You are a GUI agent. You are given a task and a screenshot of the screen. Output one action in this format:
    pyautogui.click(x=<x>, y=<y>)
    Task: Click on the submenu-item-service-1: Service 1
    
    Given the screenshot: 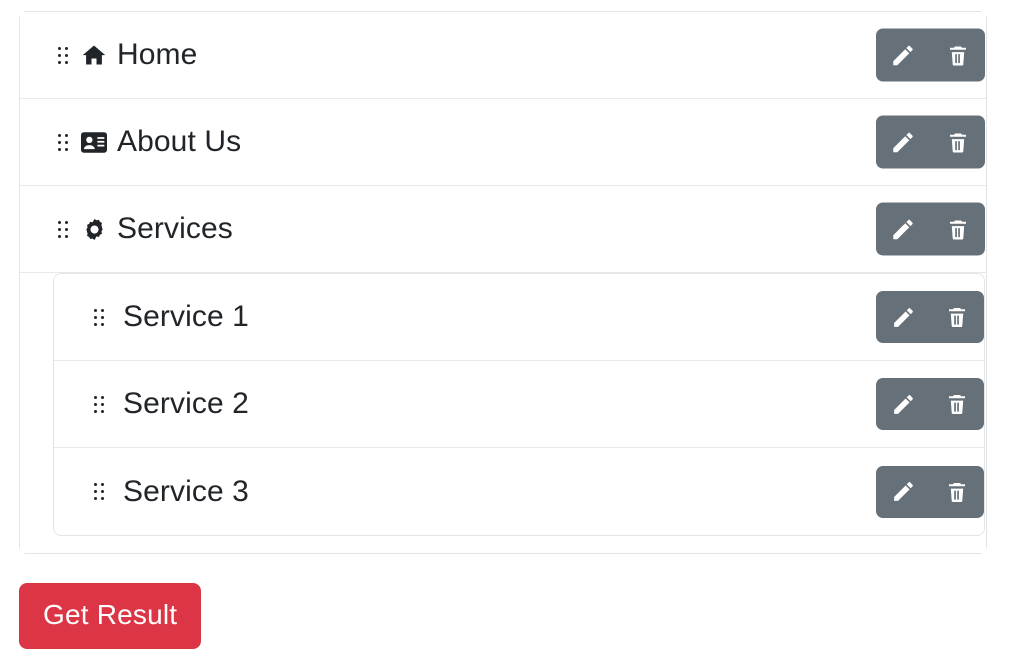 What is the action you would take?
    pyautogui.click(x=519, y=317)
    